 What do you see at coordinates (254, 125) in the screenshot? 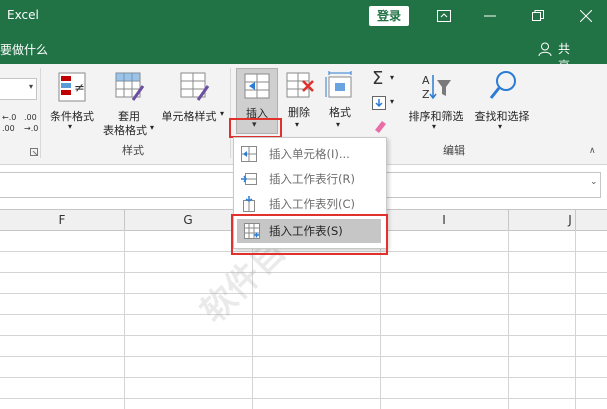
I see `insert-dropdown-arrow: ▾` at bounding box center [254, 125].